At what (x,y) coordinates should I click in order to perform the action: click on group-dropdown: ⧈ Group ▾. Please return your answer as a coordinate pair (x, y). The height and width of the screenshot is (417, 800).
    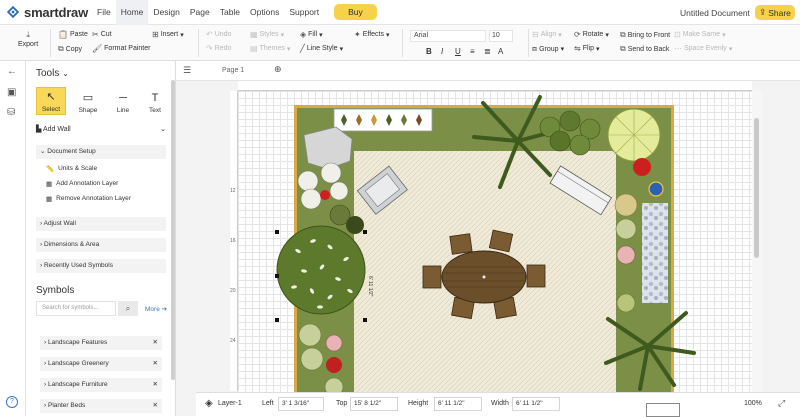
    Looking at the image, I should click on (548, 49).